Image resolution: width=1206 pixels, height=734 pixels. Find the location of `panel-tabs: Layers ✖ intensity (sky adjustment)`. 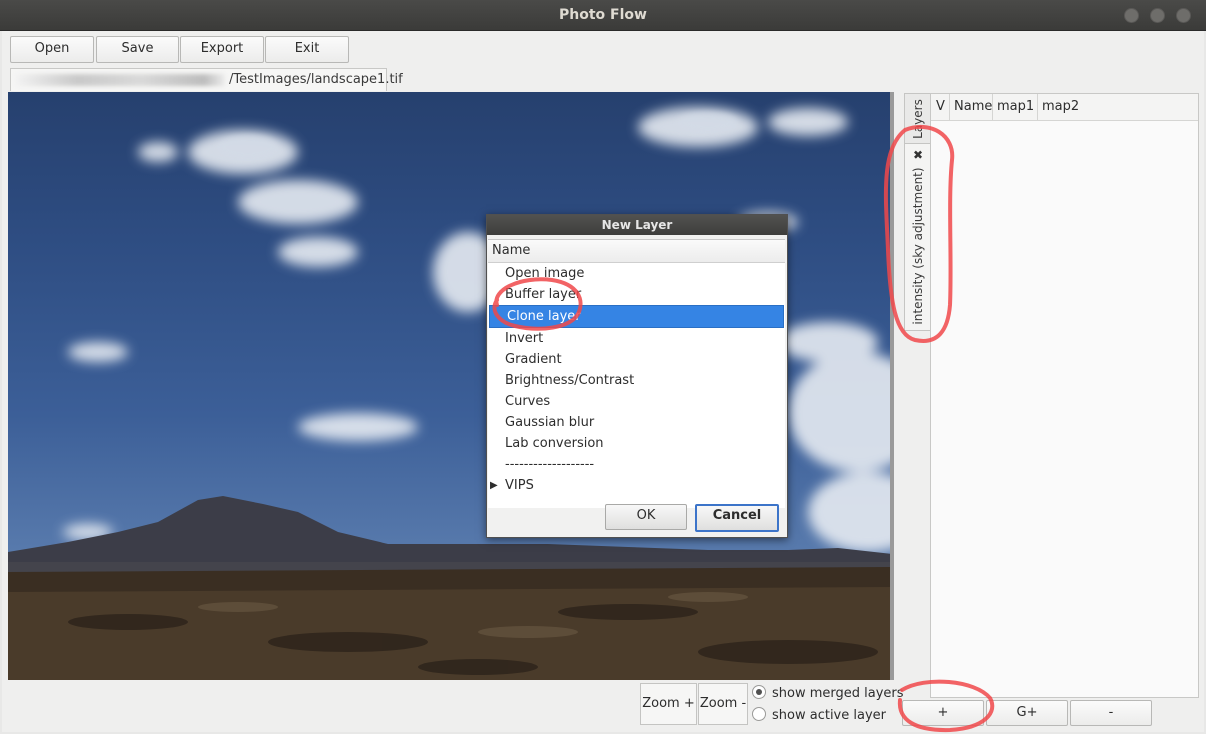

panel-tabs: Layers ✖ intensity (sky adjustment) is located at coordinates (918, 213).